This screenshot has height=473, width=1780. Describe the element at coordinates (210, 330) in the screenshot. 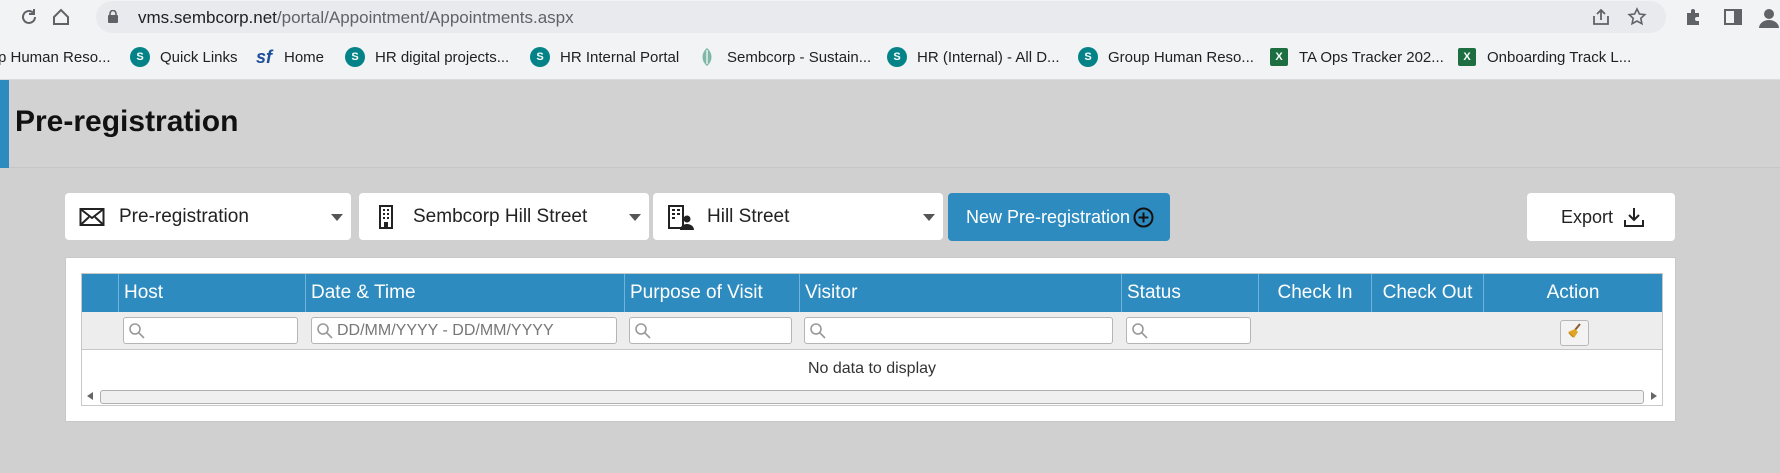

I see `host-filter-input` at that location.